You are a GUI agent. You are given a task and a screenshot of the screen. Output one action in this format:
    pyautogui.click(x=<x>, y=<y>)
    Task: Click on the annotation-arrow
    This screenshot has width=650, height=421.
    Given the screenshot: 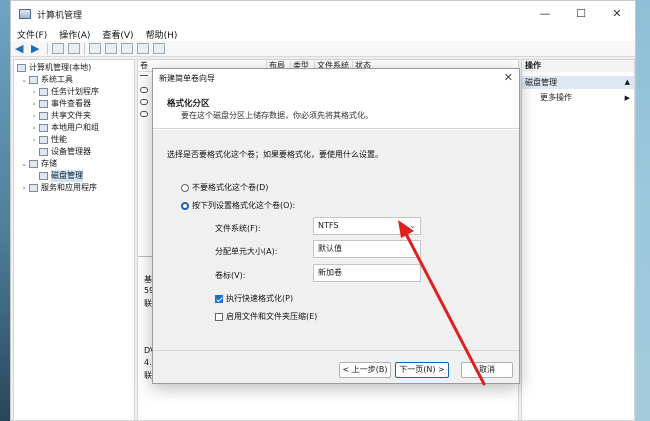 What is the action you would take?
    pyautogui.click(x=442, y=303)
    